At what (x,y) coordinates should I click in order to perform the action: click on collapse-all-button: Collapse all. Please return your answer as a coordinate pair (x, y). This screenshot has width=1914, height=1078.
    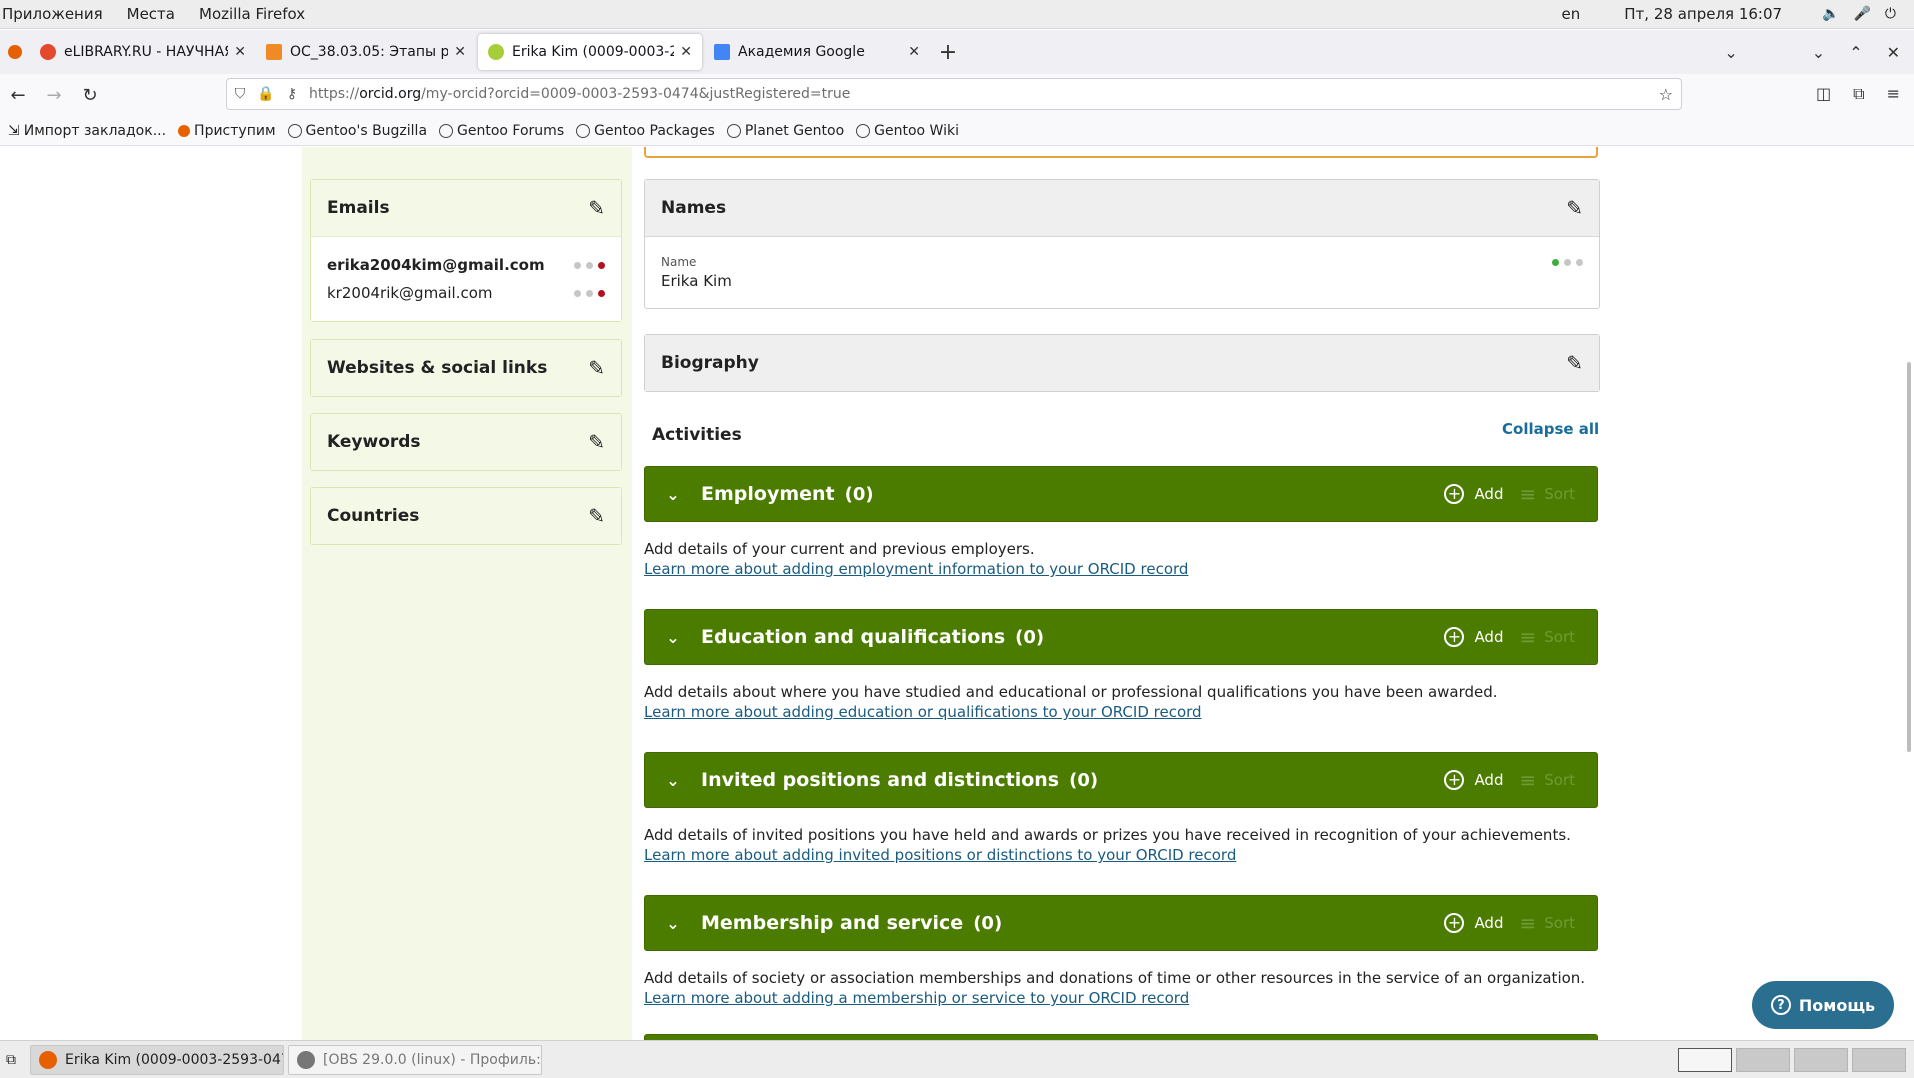
    Looking at the image, I should click on (1550, 429).